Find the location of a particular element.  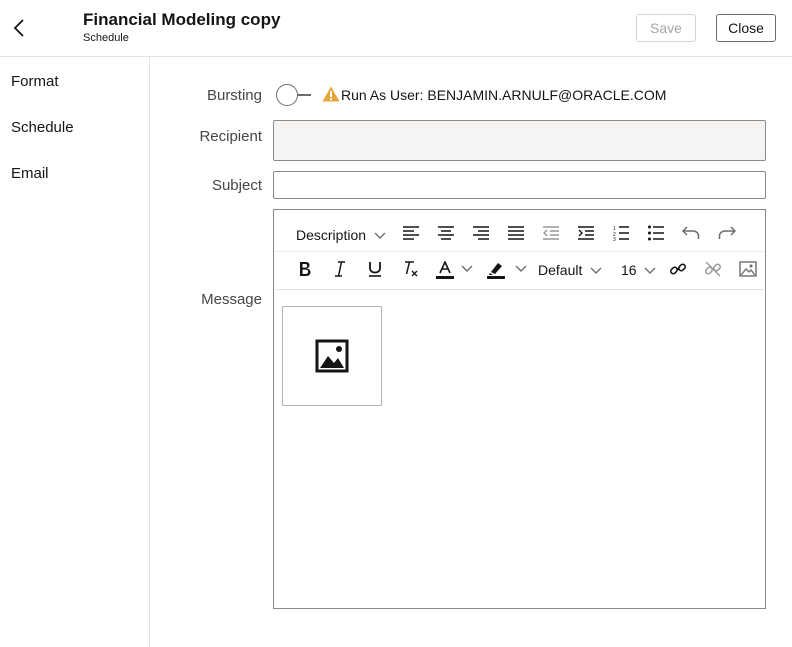

justify-icon is located at coordinates (516, 233).